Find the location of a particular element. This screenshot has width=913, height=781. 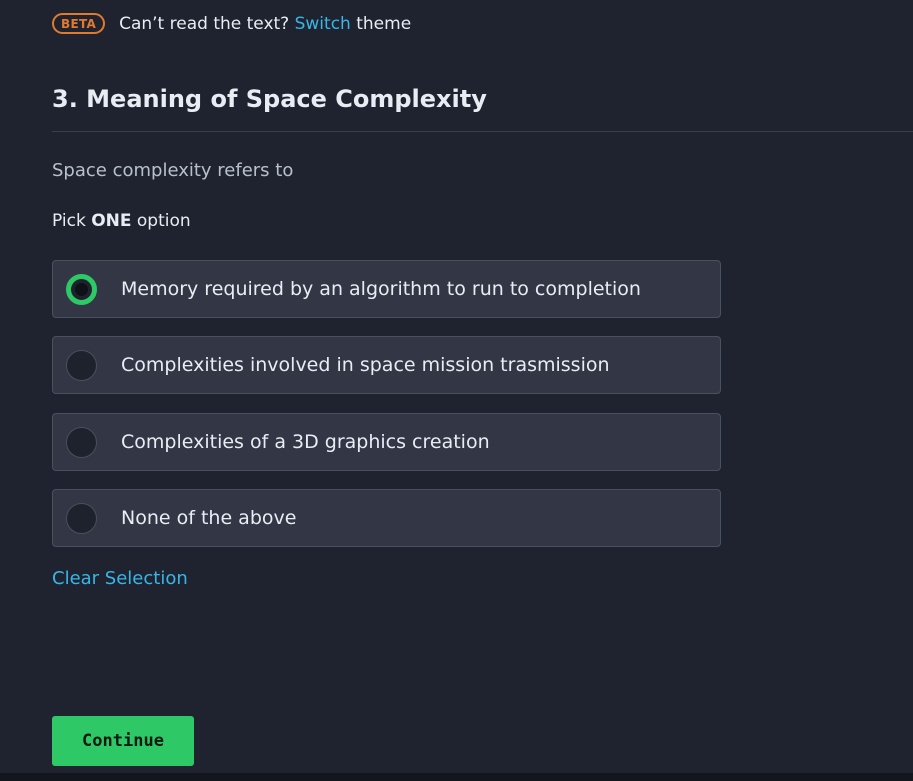

radio-button-selected is located at coordinates (81, 289).